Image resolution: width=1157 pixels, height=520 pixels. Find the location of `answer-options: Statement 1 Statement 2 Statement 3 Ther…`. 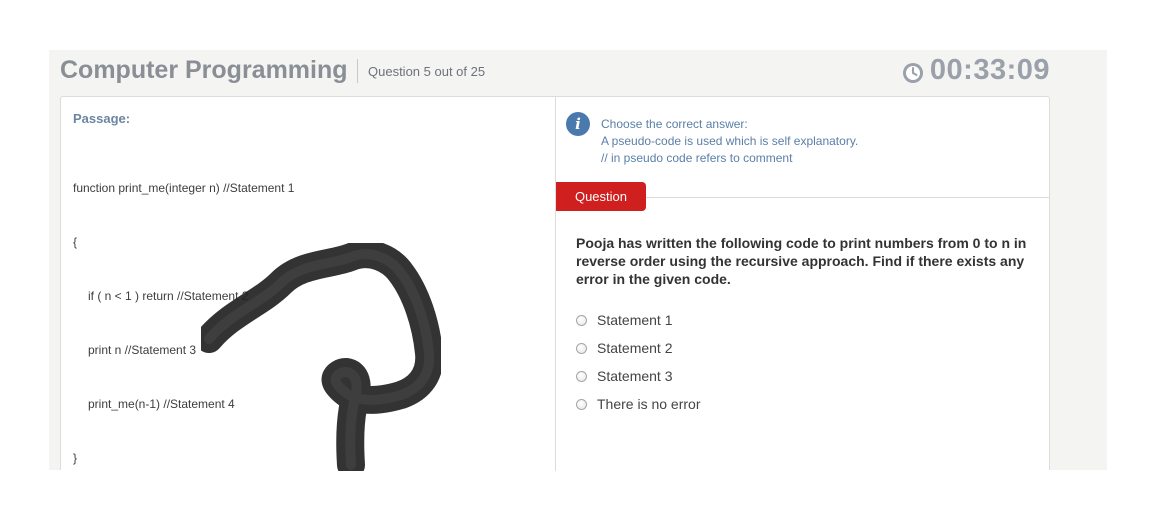

answer-options: Statement 1 Statement 2 Statement 3 Ther… is located at coordinates (638, 362).